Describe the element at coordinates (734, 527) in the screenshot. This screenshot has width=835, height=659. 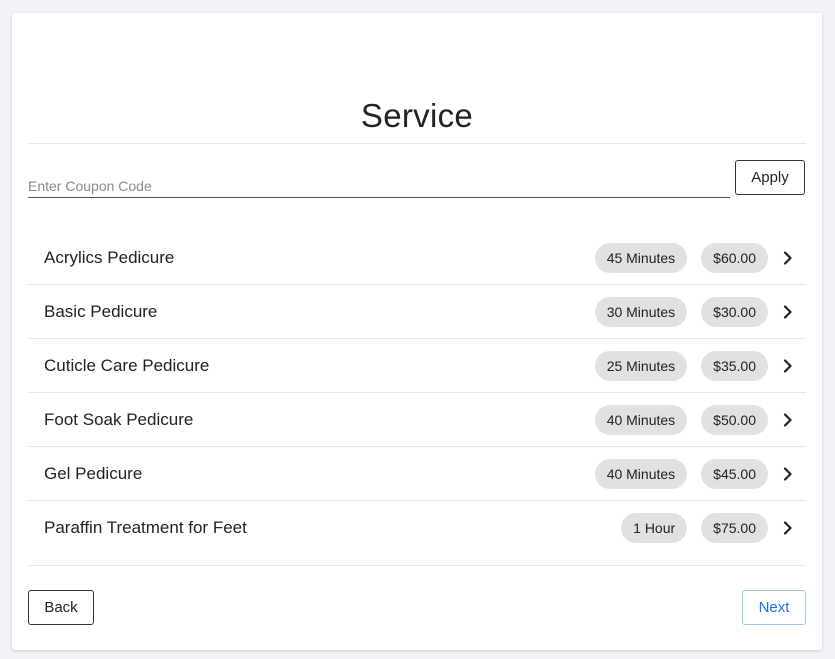
I see `price-badge: $75.00` at that location.